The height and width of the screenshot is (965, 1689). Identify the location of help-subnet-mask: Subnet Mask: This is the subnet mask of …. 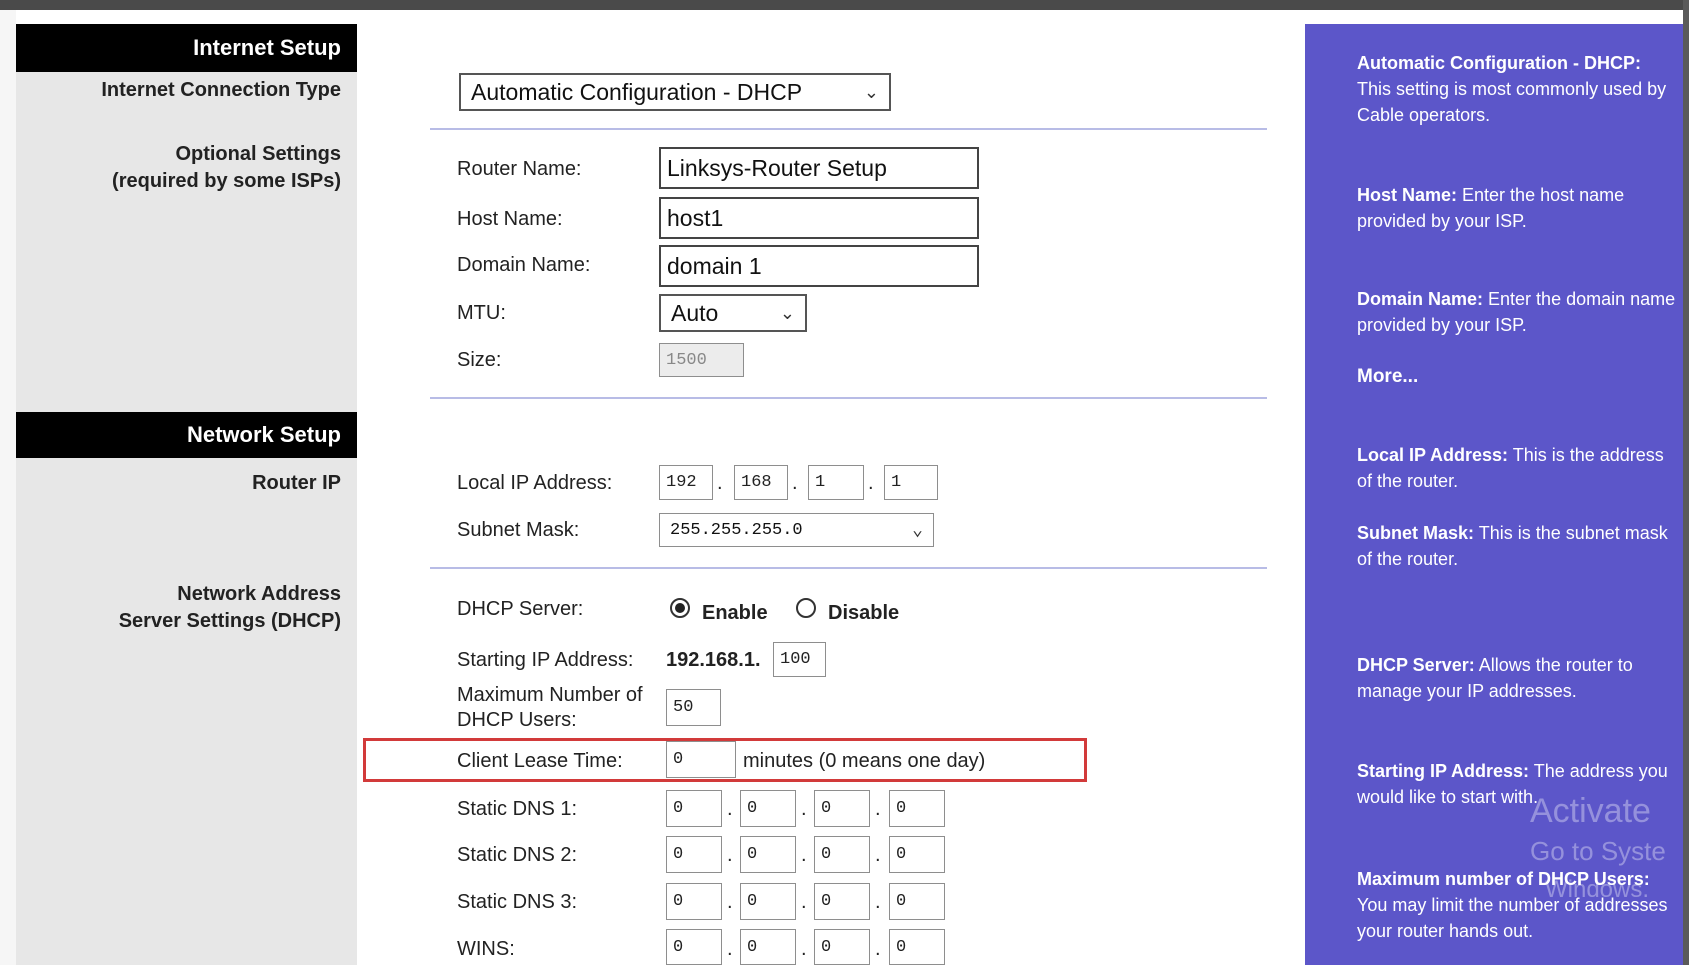
(1517, 546).